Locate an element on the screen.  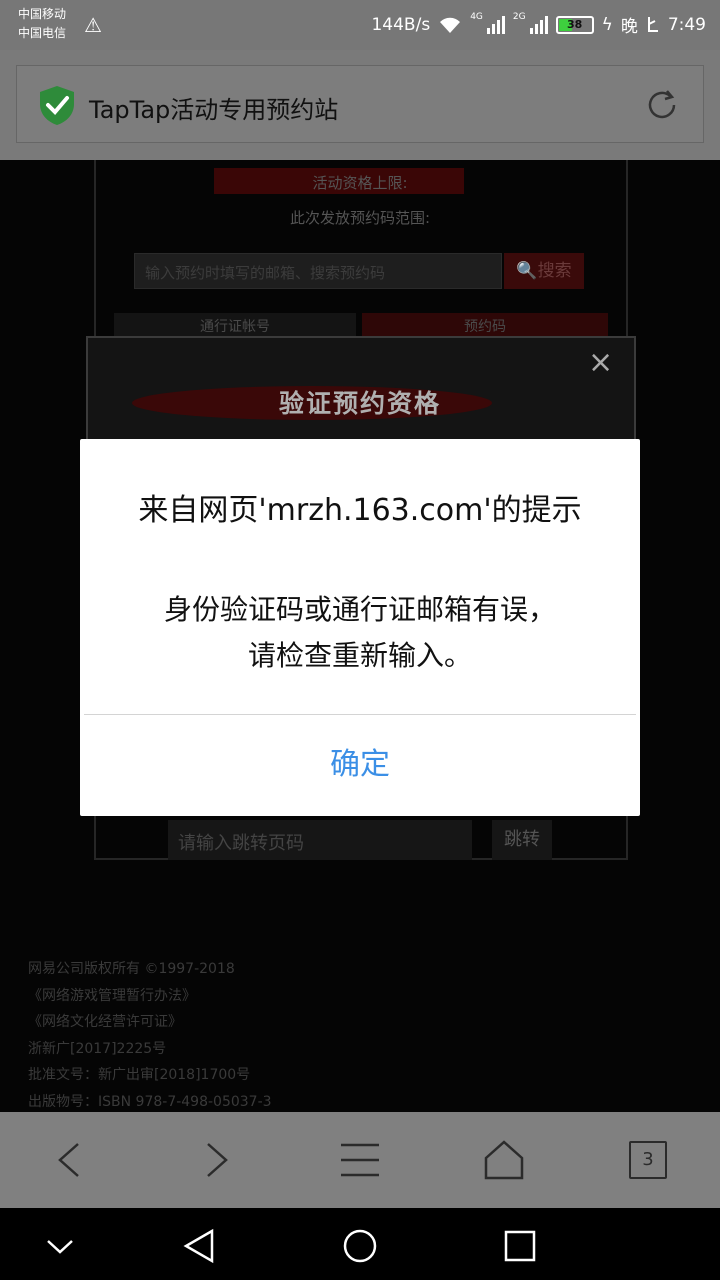
footer-line: 浙新广[2017]2225号 is located at coordinates (97, 1048).